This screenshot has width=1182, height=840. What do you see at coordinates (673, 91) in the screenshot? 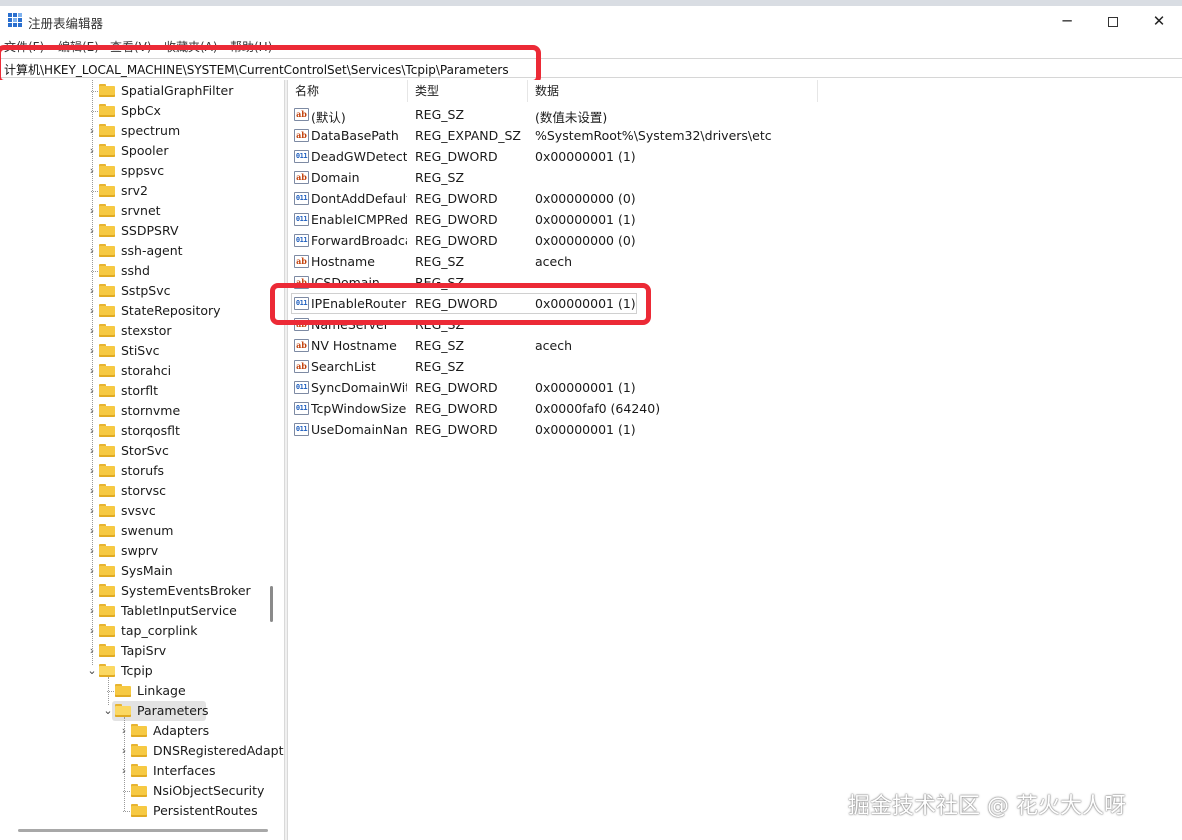
I see `column-header-data: 数据` at bounding box center [673, 91].